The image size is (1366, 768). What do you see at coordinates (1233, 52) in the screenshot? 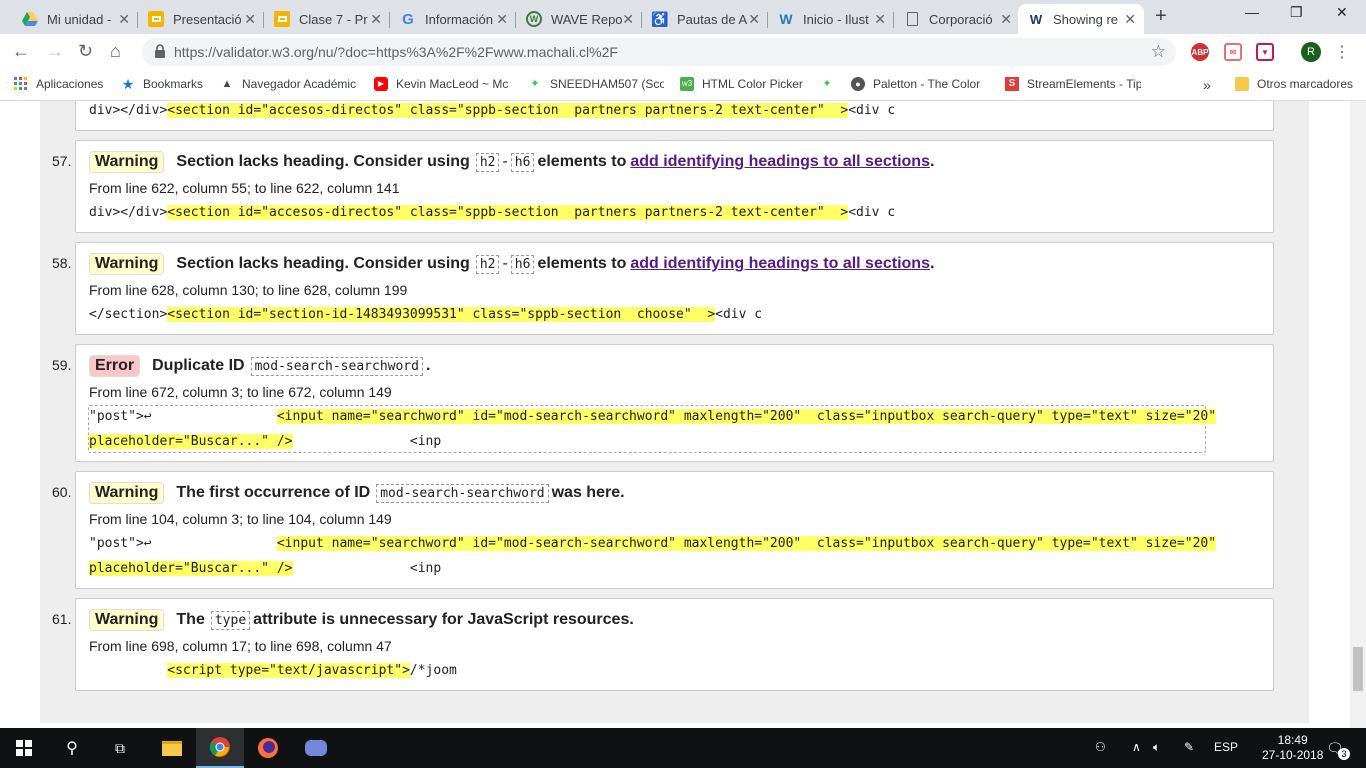
I see `extension-icon: ✉` at bounding box center [1233, 52].